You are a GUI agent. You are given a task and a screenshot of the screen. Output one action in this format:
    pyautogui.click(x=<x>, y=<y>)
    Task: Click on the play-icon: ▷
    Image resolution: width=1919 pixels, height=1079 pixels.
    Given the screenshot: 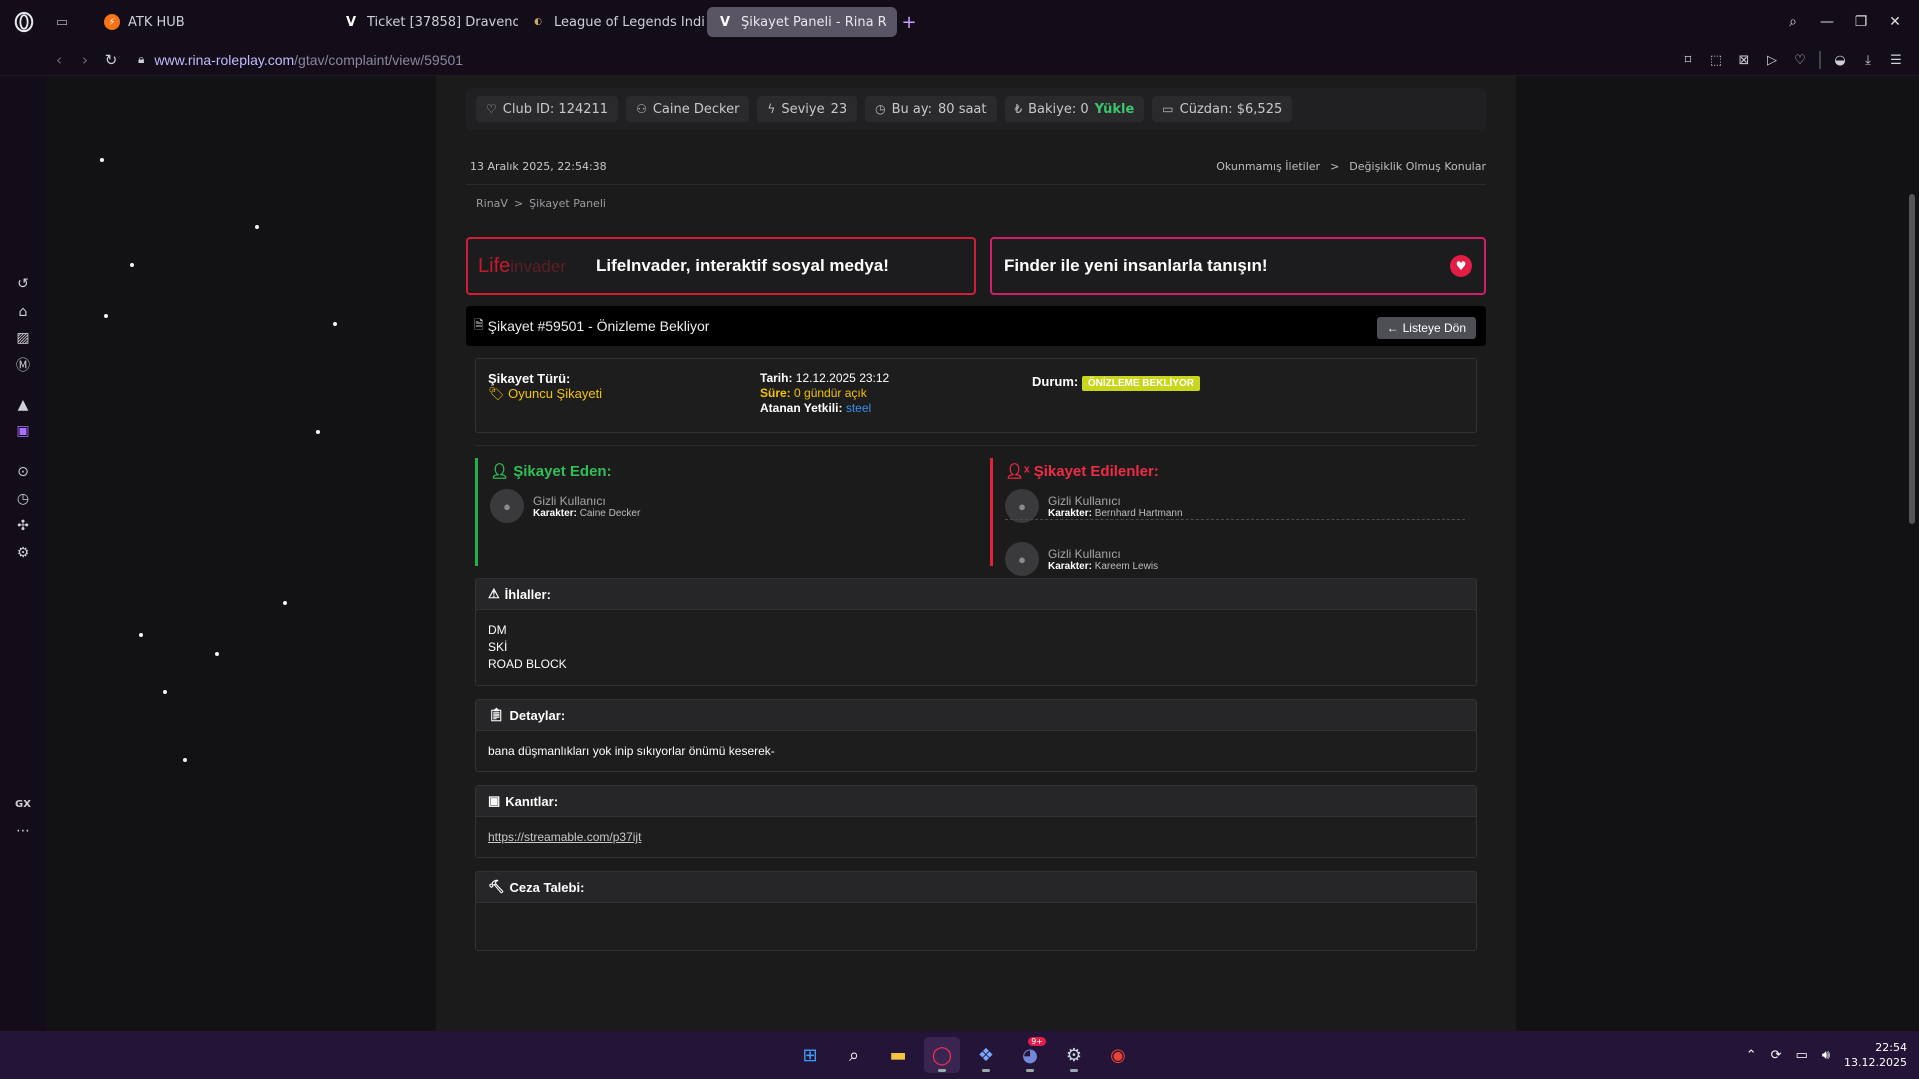 What is the action you would take?
    pyautogui.click(x=1772, y=60)
    